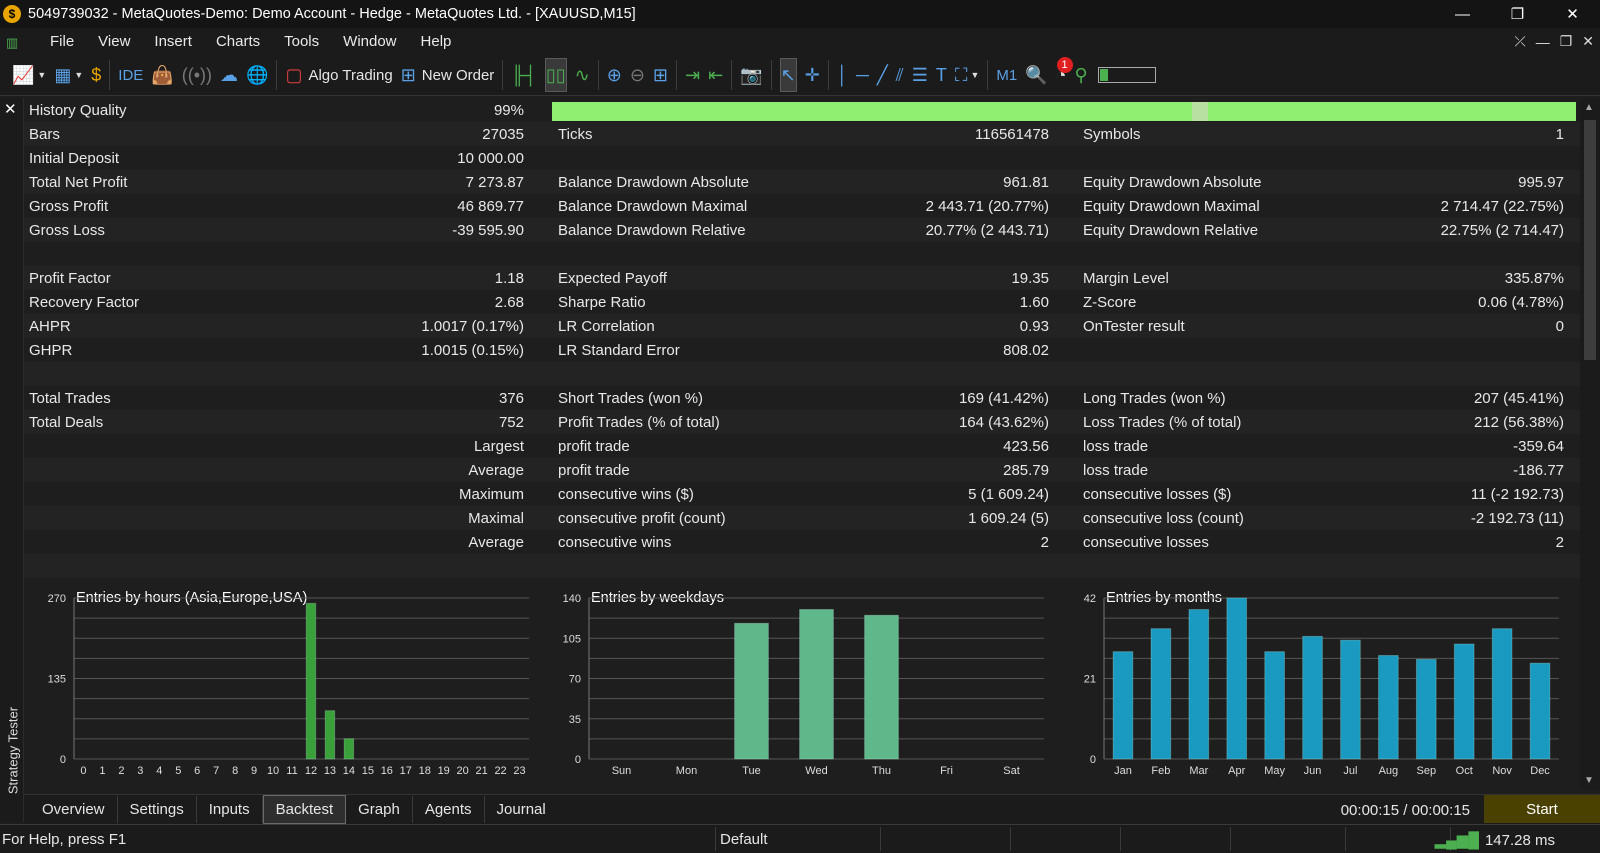 The image size is (1600, 853). Describe the element at coordinates (508, 110) in the screenshot. I see `history-quality-value: 99%` at that location.